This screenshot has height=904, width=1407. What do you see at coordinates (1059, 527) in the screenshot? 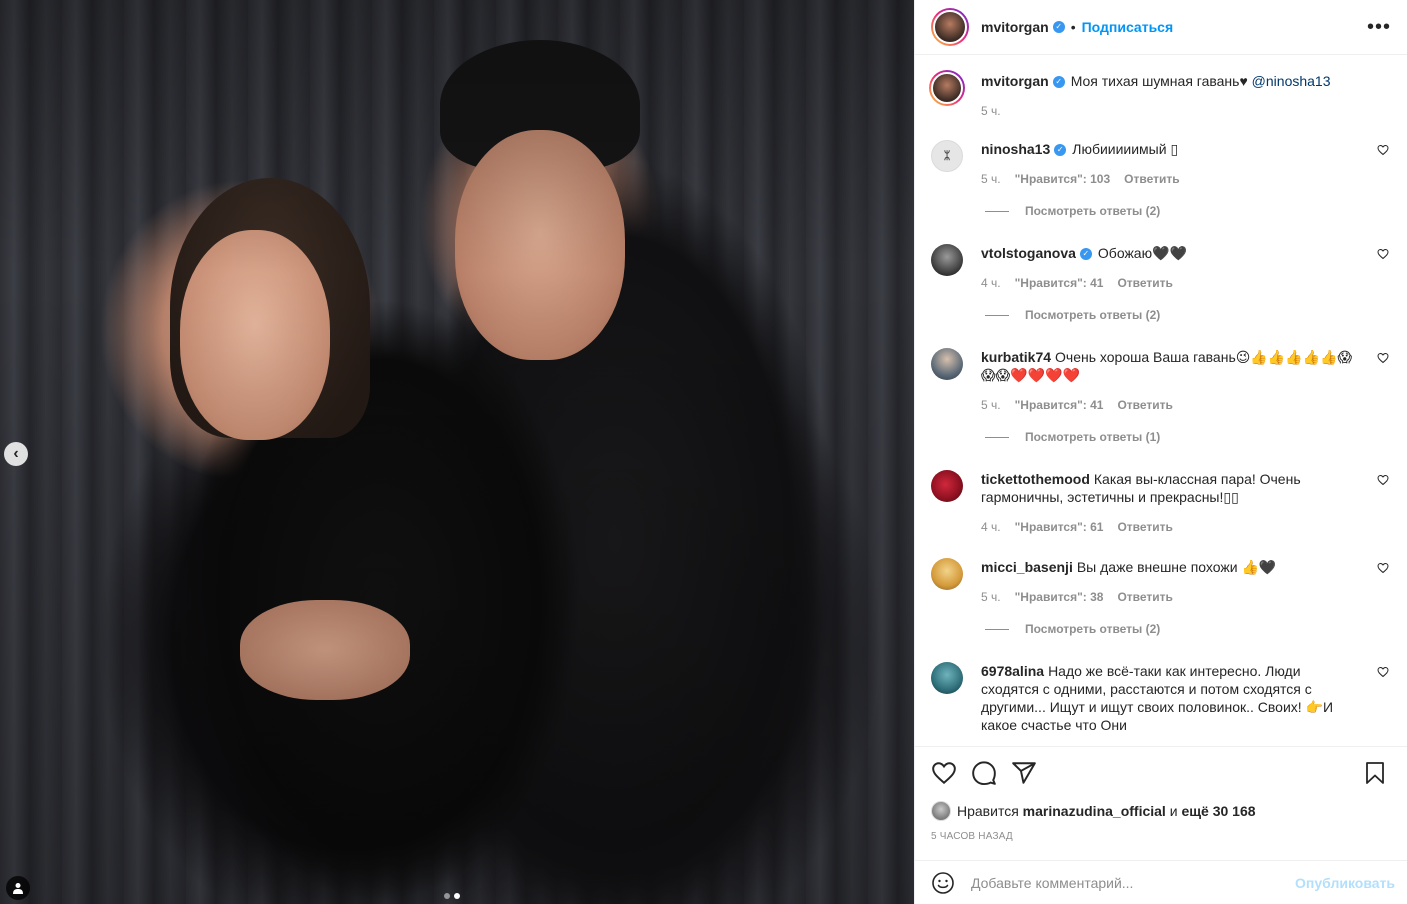
I see `comment-likes-count: "Нравится": 61` at bounding box center [1059, 527].